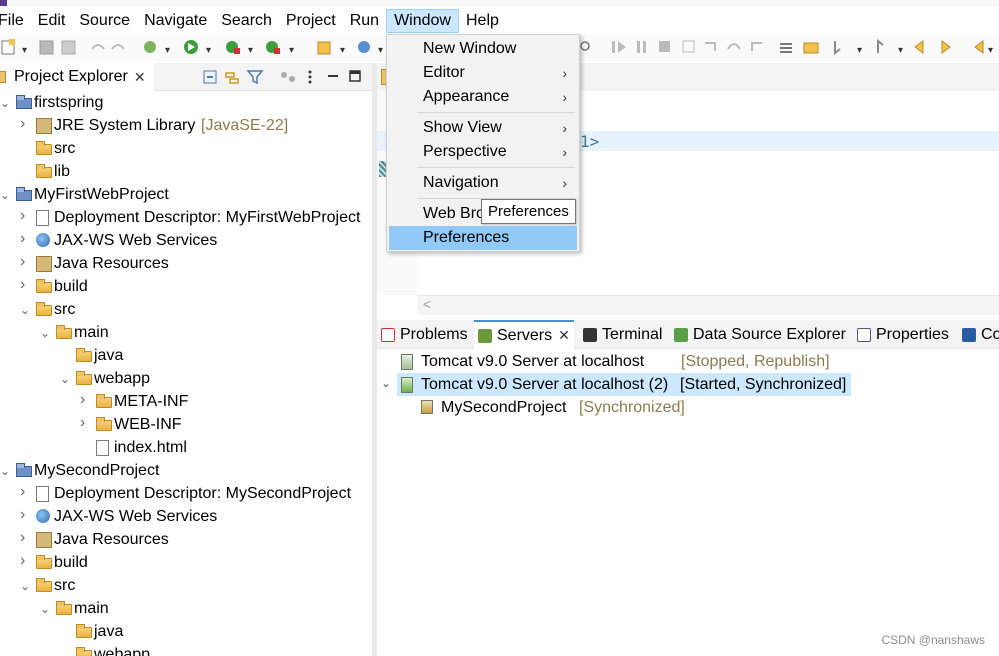 The width and height of the screenshot is (999, 656). I want to click on minimize-icon, so click(333, 76).